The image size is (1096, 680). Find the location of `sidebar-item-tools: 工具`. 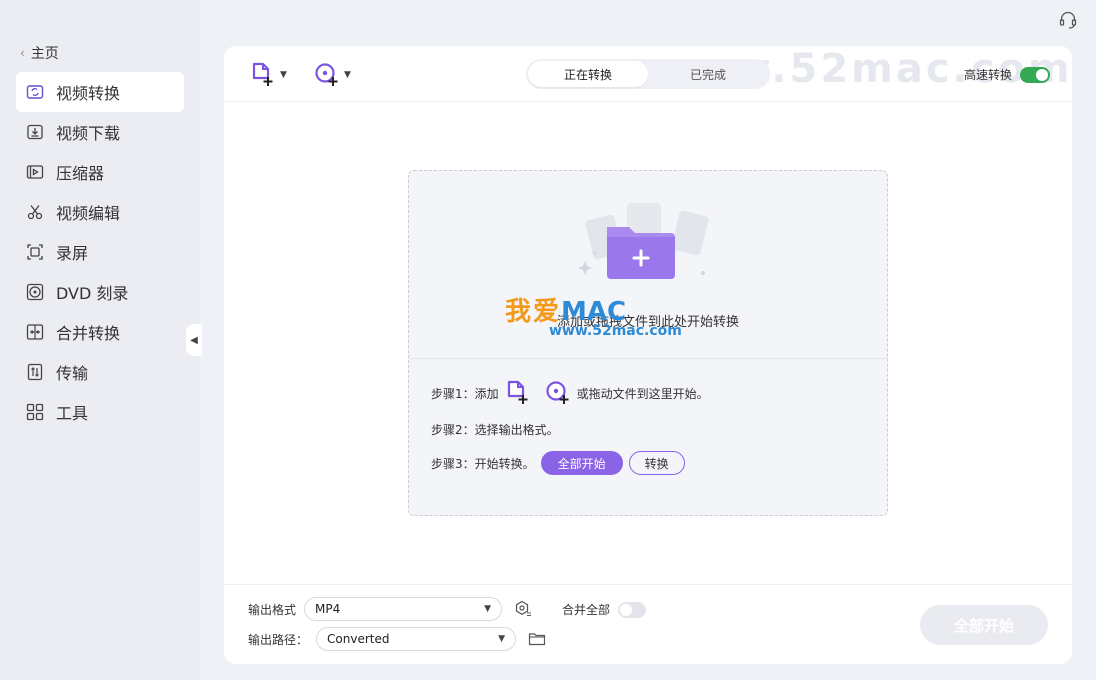

sidebar-item-tools: 工具 is located at coordinates (100, 412).